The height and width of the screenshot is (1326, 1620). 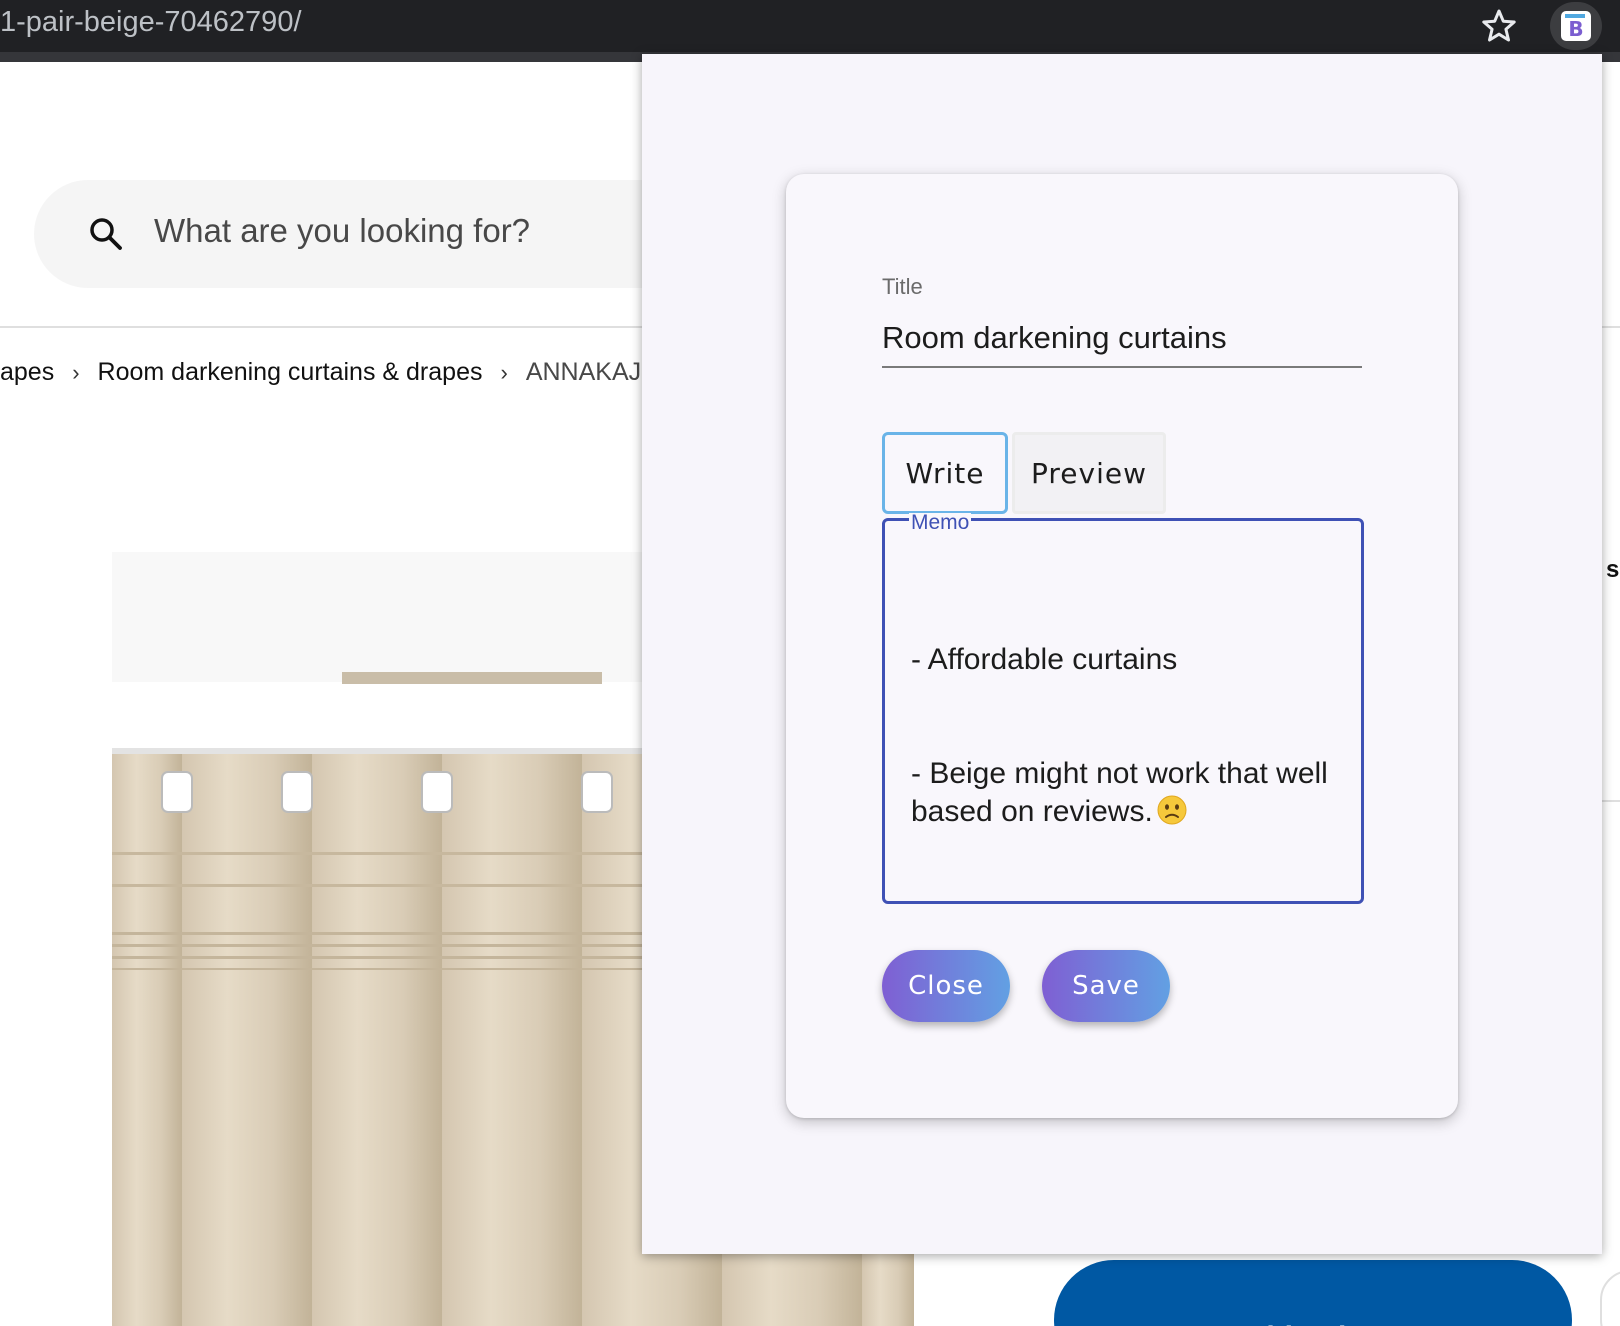 I want to click on star-icon, so click(x=1499, y=26).